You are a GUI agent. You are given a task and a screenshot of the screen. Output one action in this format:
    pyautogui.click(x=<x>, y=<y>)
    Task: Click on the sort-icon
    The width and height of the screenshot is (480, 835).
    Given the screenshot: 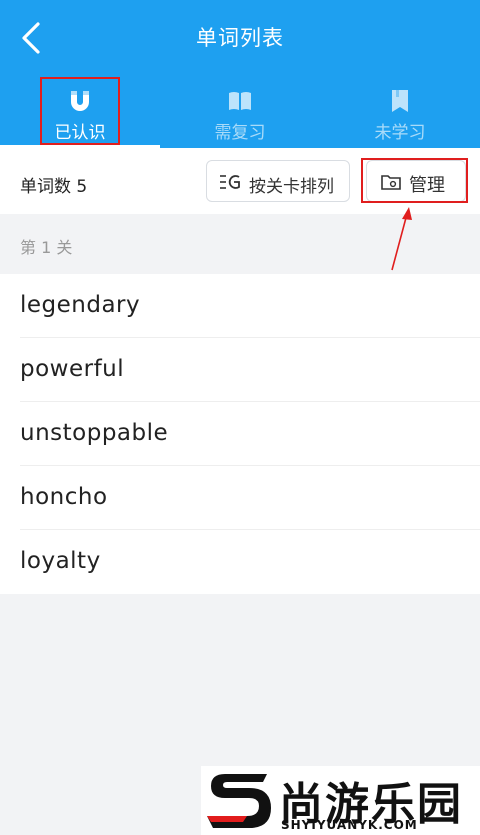 What is the action you would take?
    pyautogui.click(x=230, y=182)
    